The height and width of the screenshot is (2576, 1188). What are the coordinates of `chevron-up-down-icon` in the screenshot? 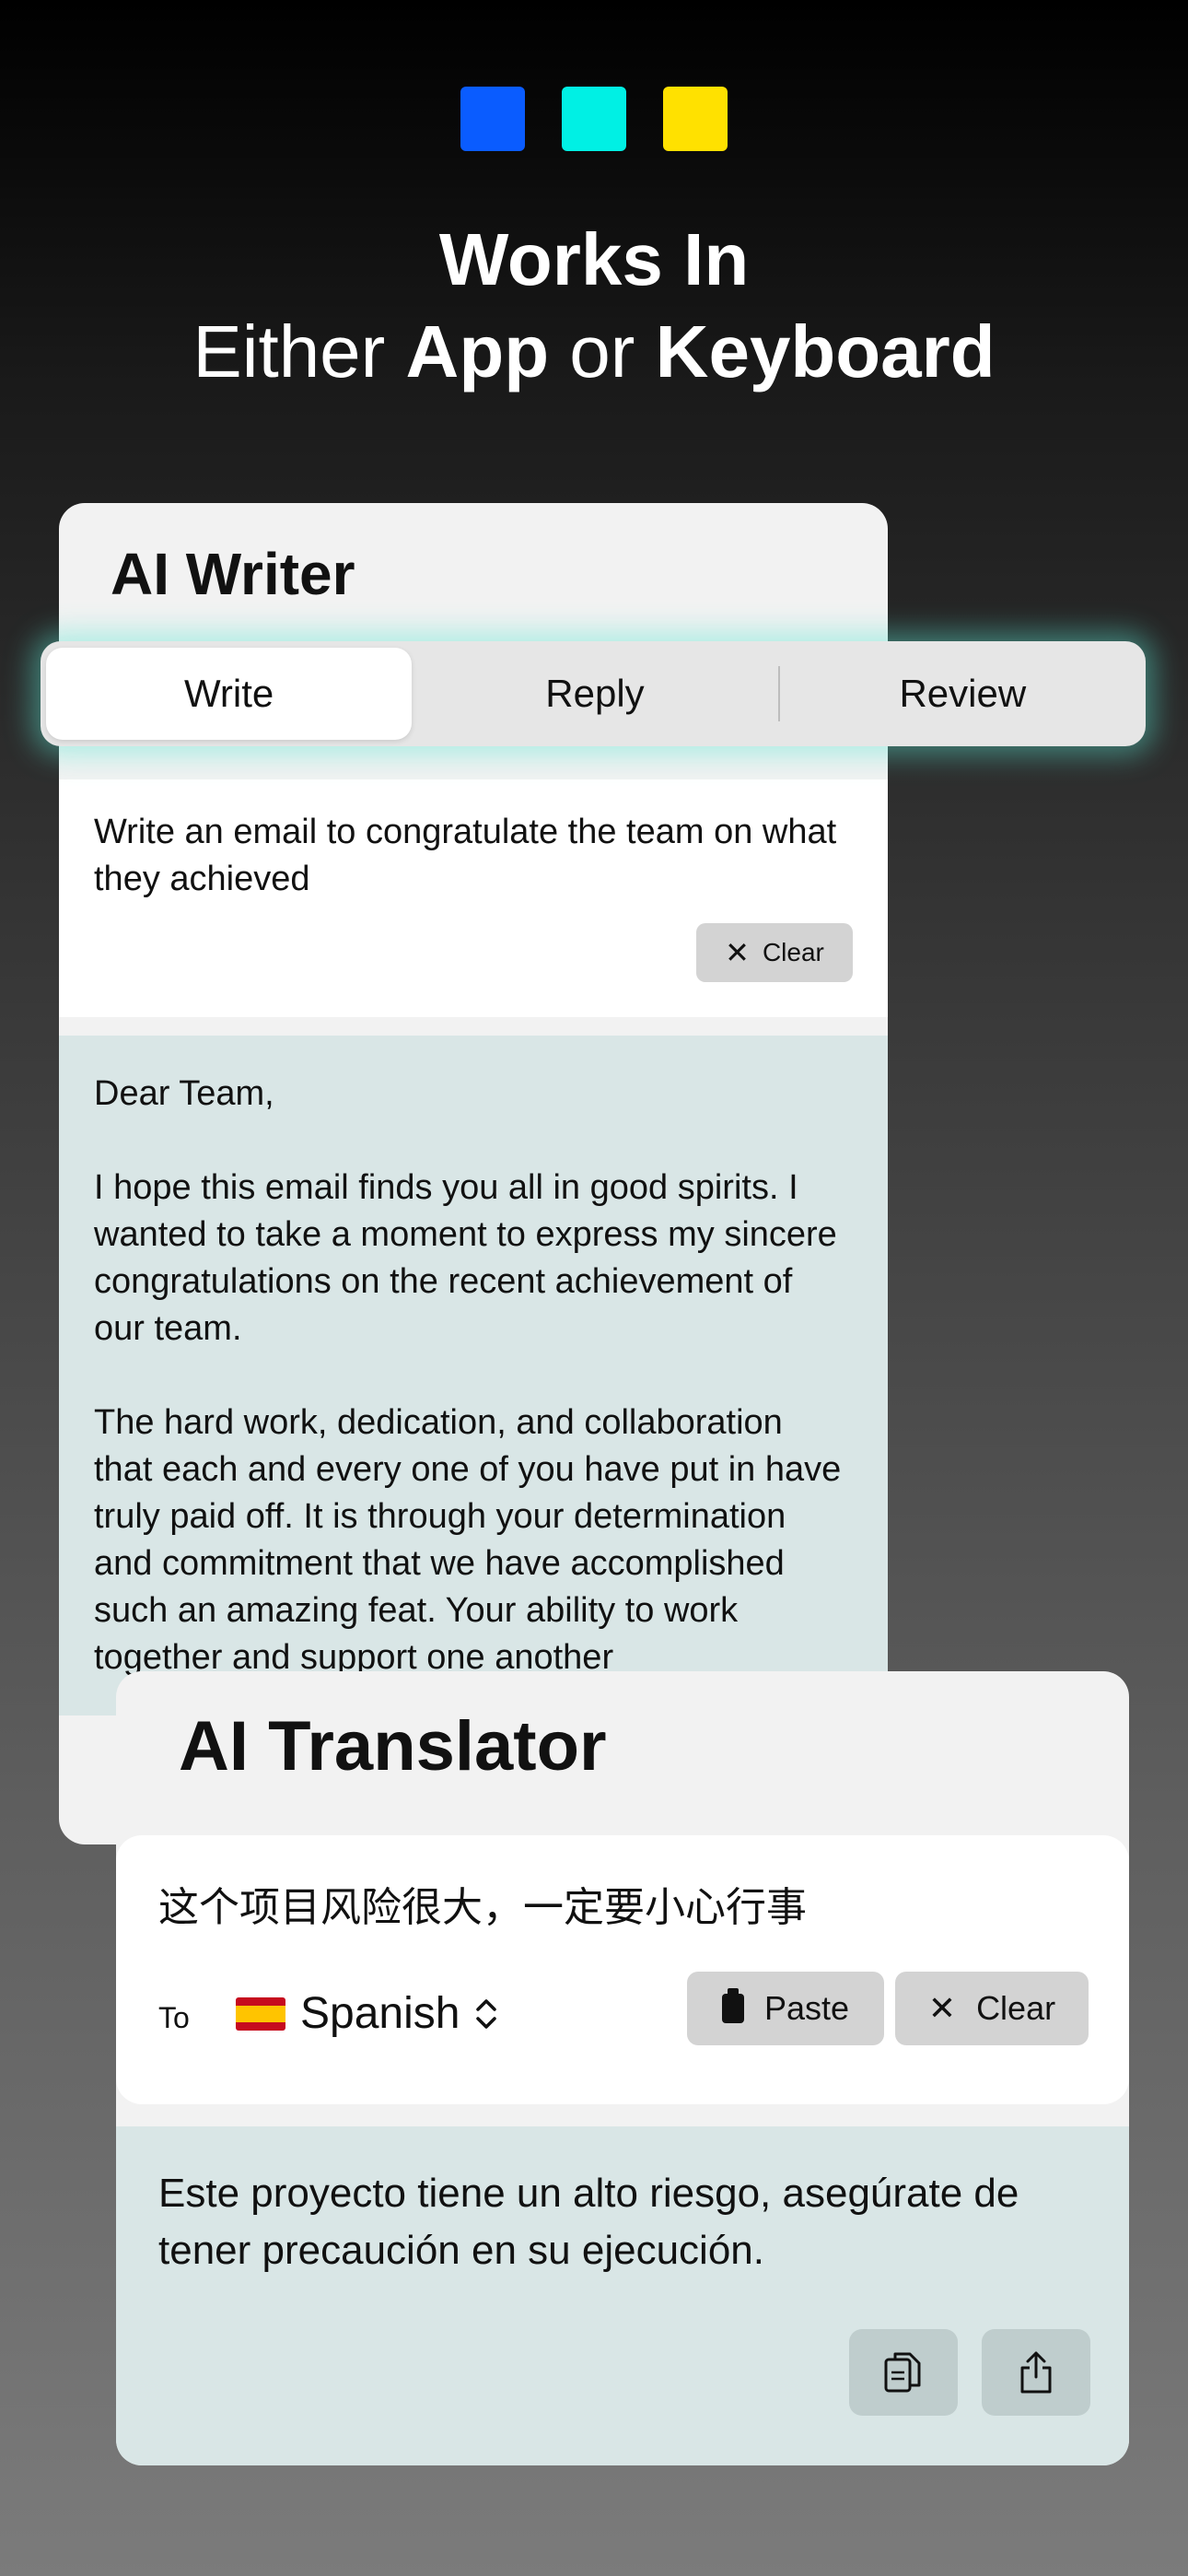 It's located at (486, 2014).